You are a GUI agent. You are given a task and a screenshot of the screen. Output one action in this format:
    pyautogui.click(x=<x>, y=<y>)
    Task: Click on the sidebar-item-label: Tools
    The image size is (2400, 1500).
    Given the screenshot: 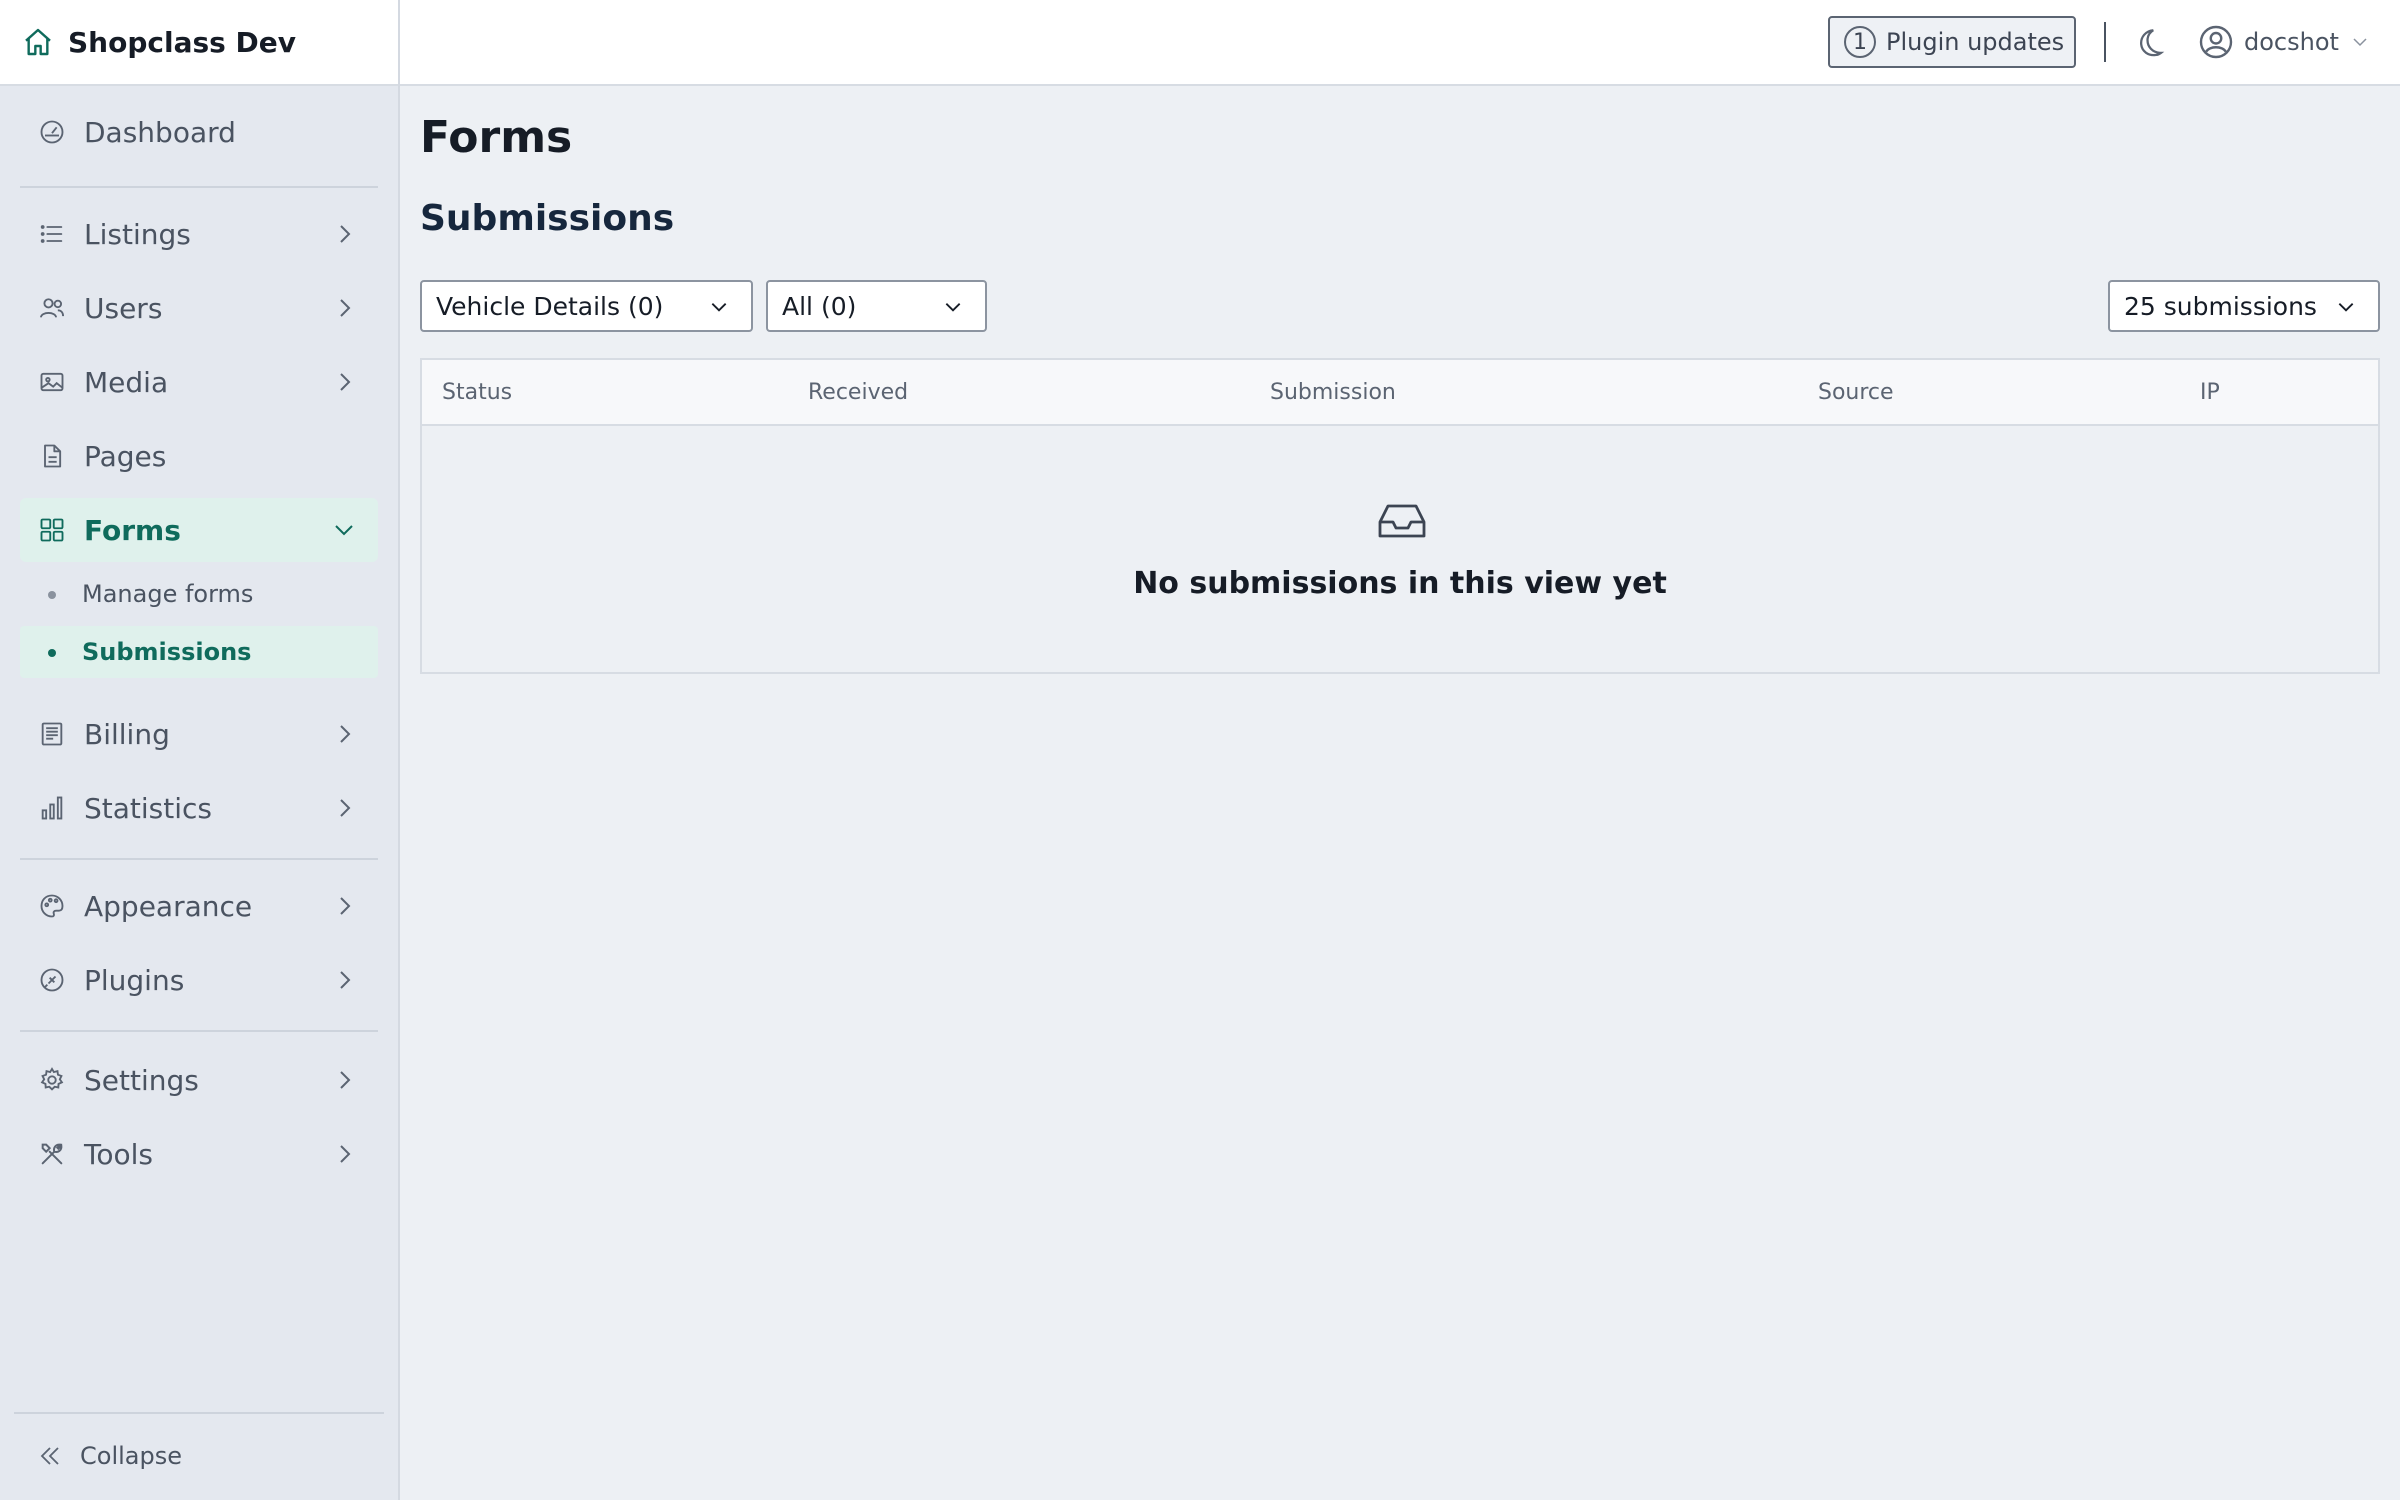 What is the action you would take?
    pyautogui.click(x=118, y=1154)
    